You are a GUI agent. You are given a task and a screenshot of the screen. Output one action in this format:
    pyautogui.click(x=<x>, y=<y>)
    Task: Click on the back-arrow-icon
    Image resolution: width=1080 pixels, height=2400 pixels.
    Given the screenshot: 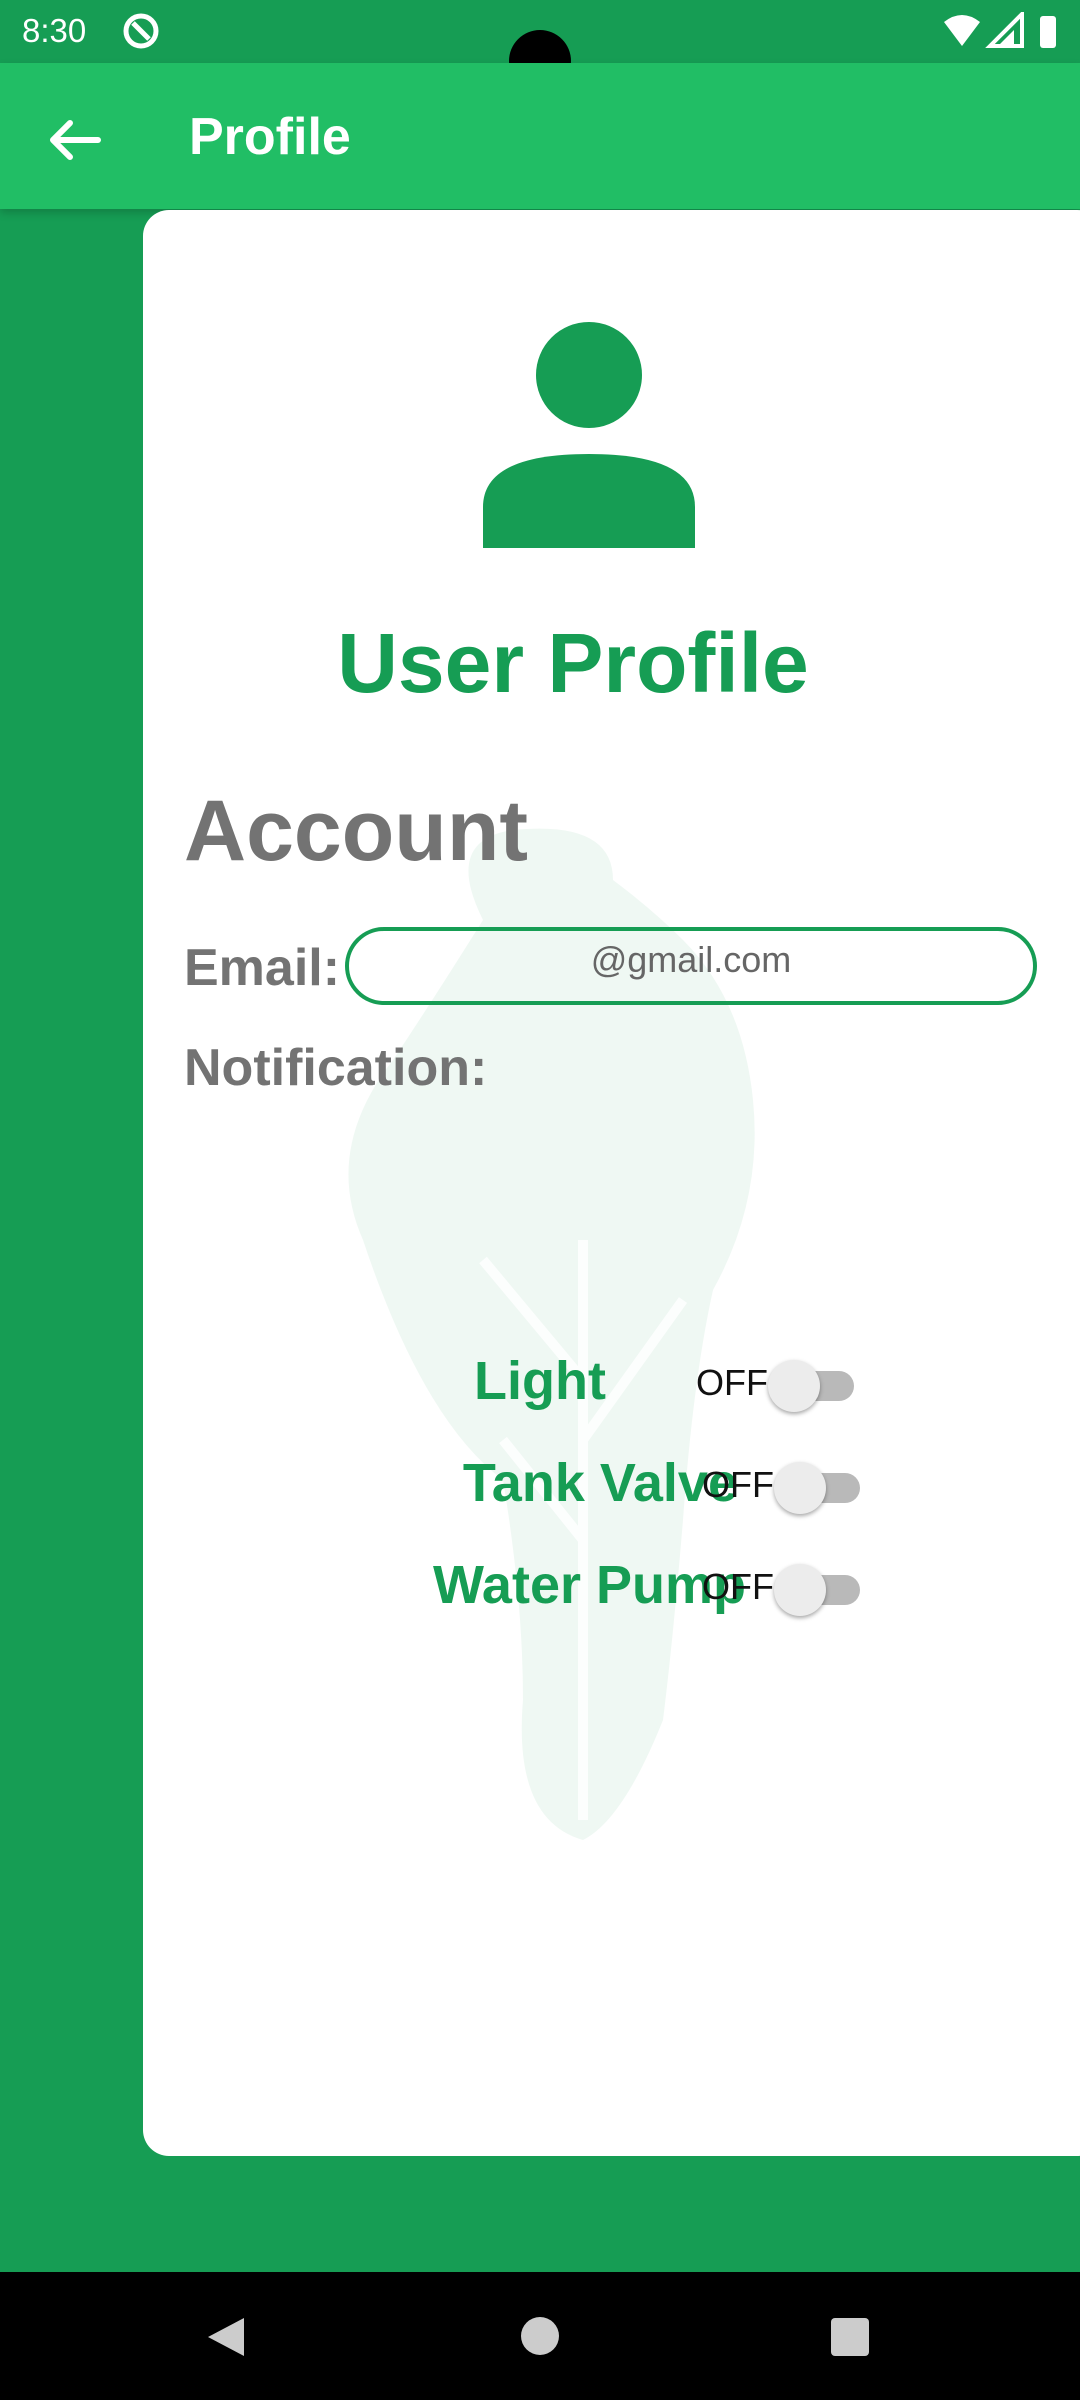 What is the action you would take?
    pyautogui.click(x=73, y=140)
    